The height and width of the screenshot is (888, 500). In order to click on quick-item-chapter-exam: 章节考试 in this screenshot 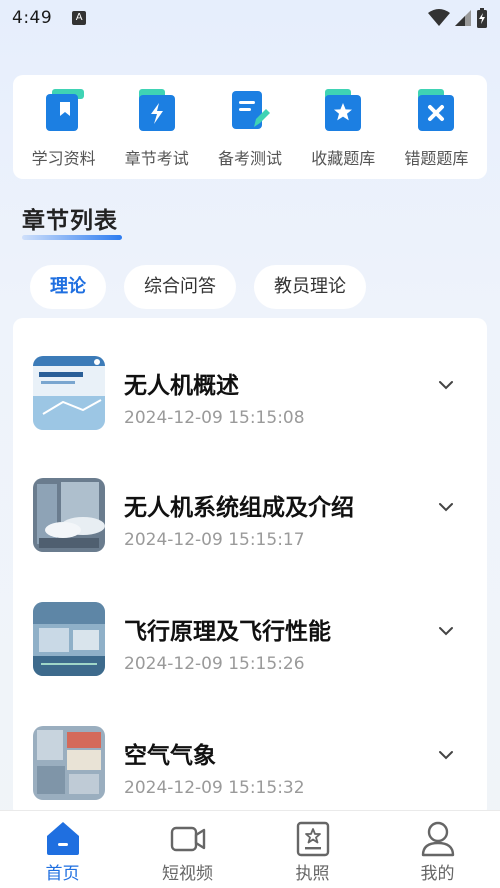, I will do `click(156, 134)`.